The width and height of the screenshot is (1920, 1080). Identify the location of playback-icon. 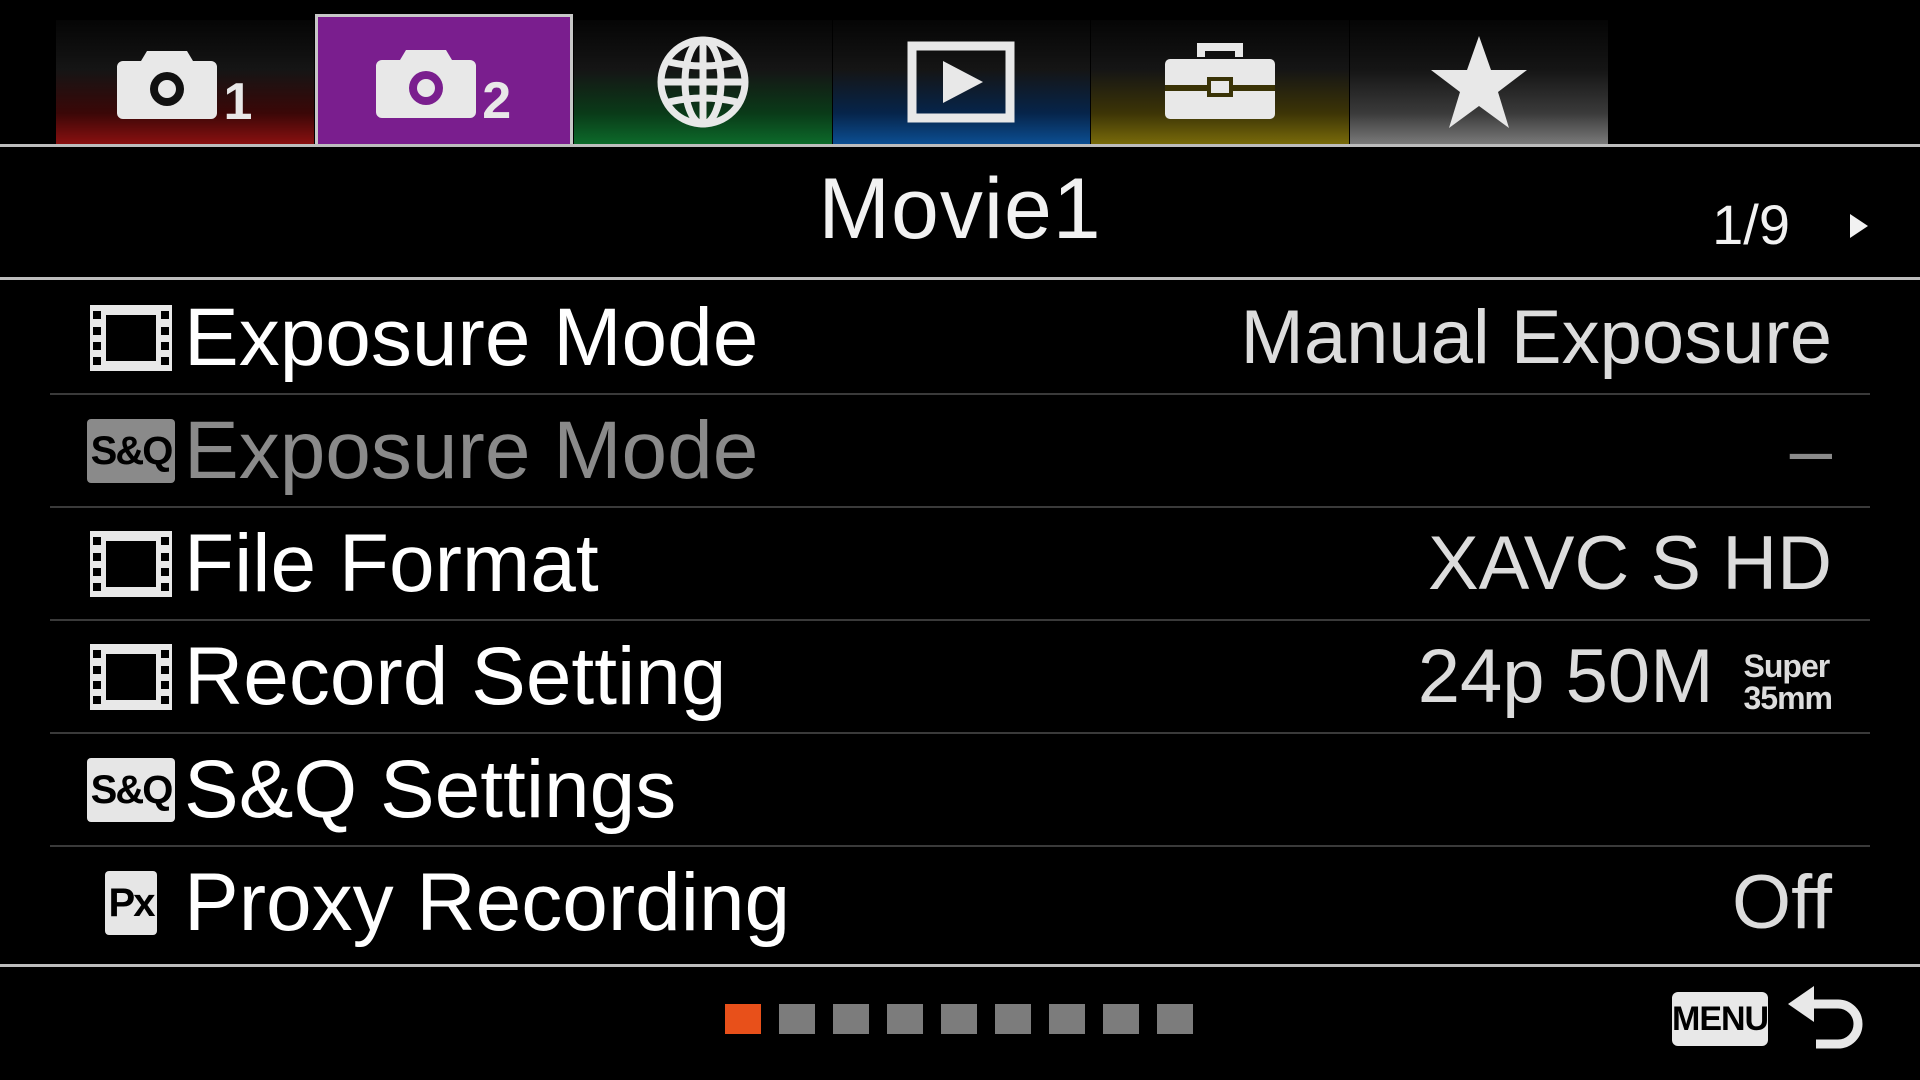
(961, 82).